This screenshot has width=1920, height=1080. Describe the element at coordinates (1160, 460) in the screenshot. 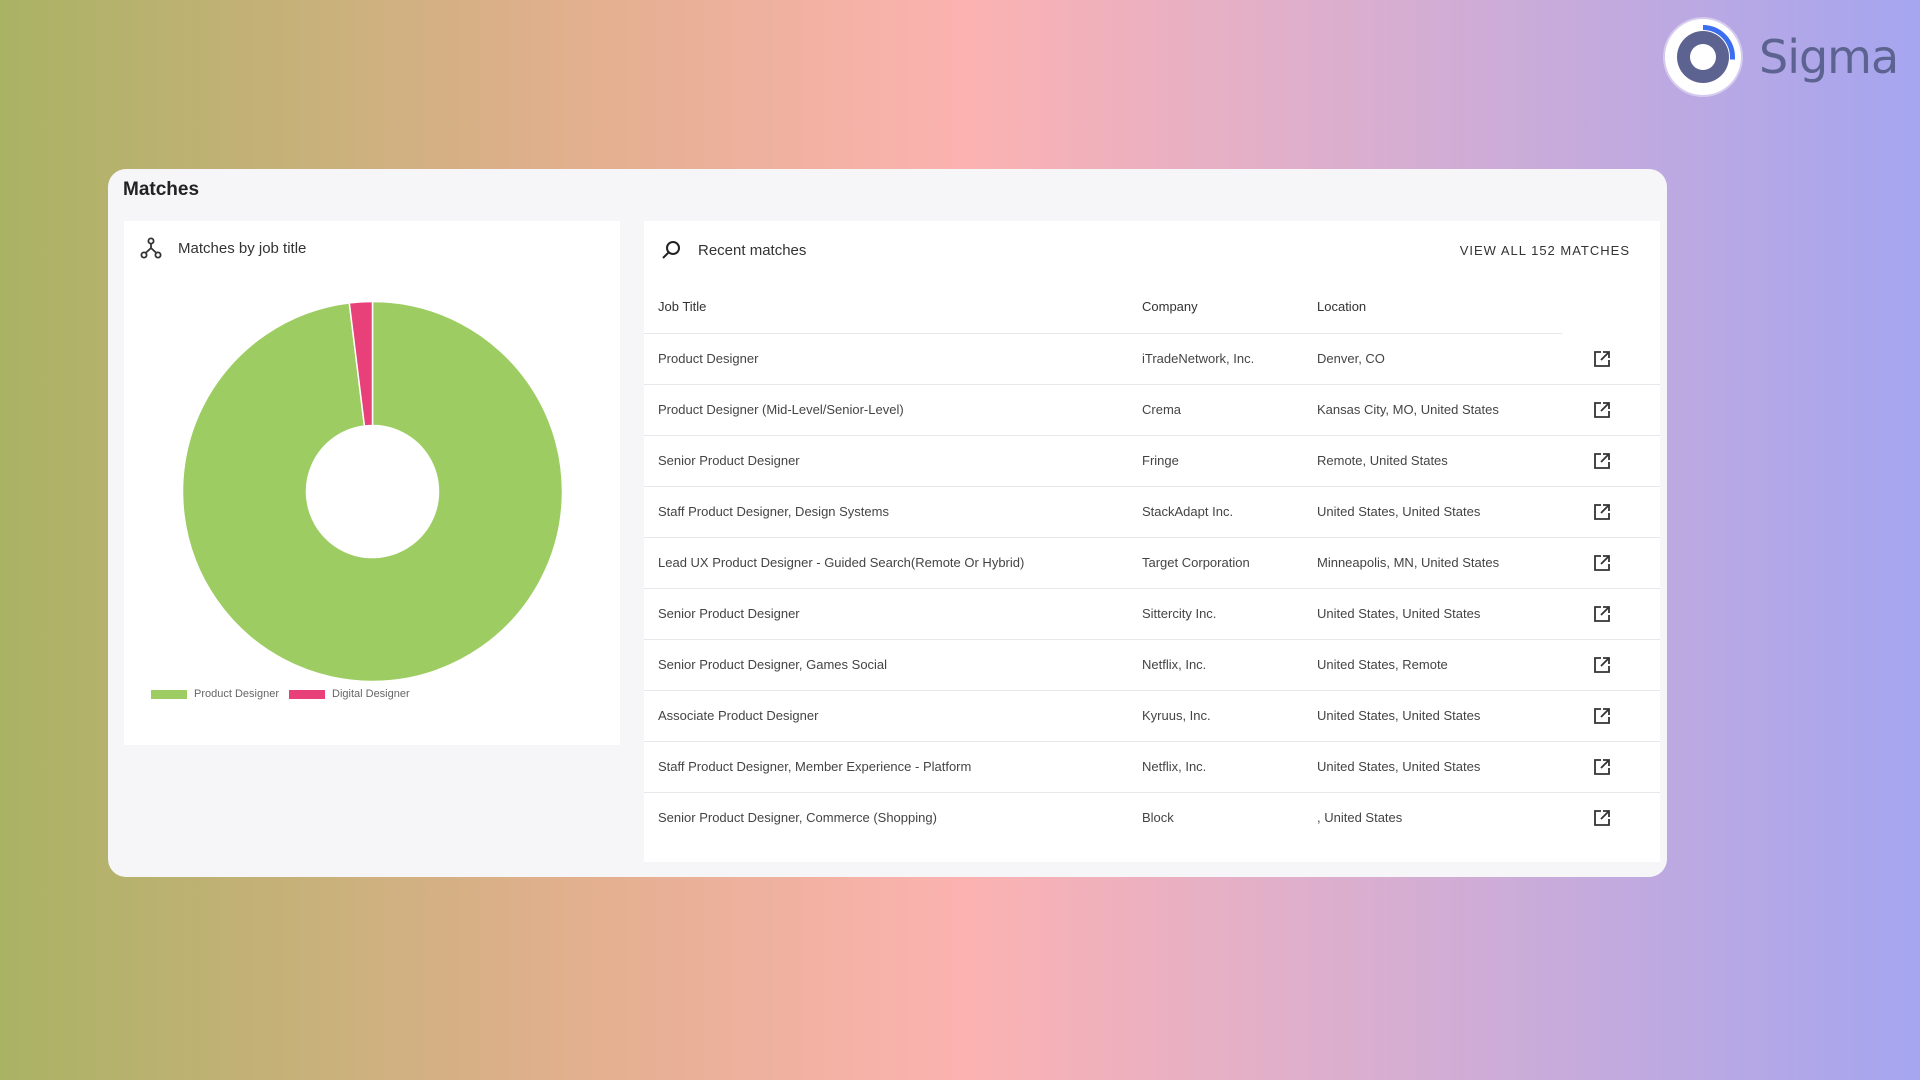

I see `company-cell: Fringe` at that location.